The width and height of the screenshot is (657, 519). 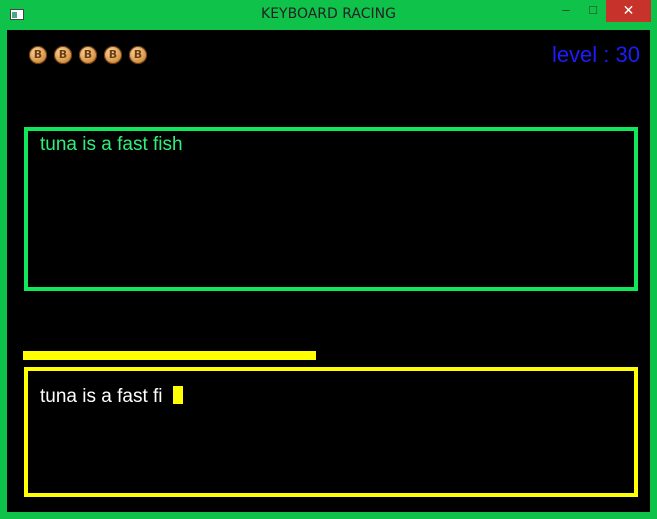 I want to click on maximize-button: □, so click(x=593, y=11).